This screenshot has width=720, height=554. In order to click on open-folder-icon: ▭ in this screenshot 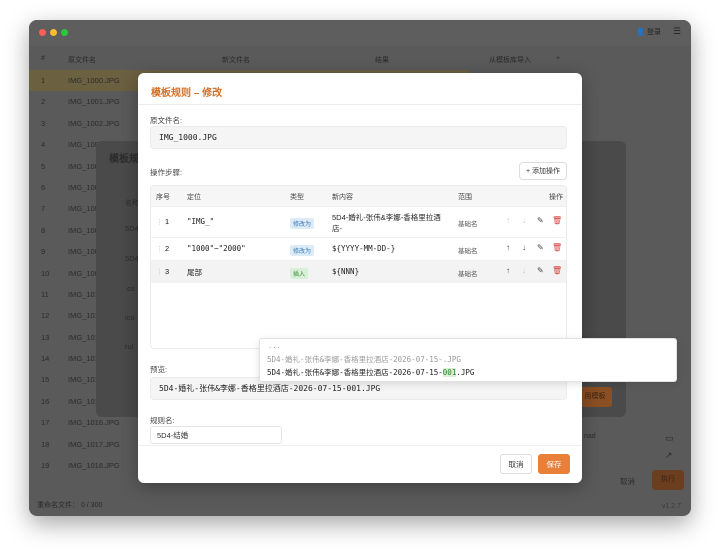, I will do `click(669, 438)`.